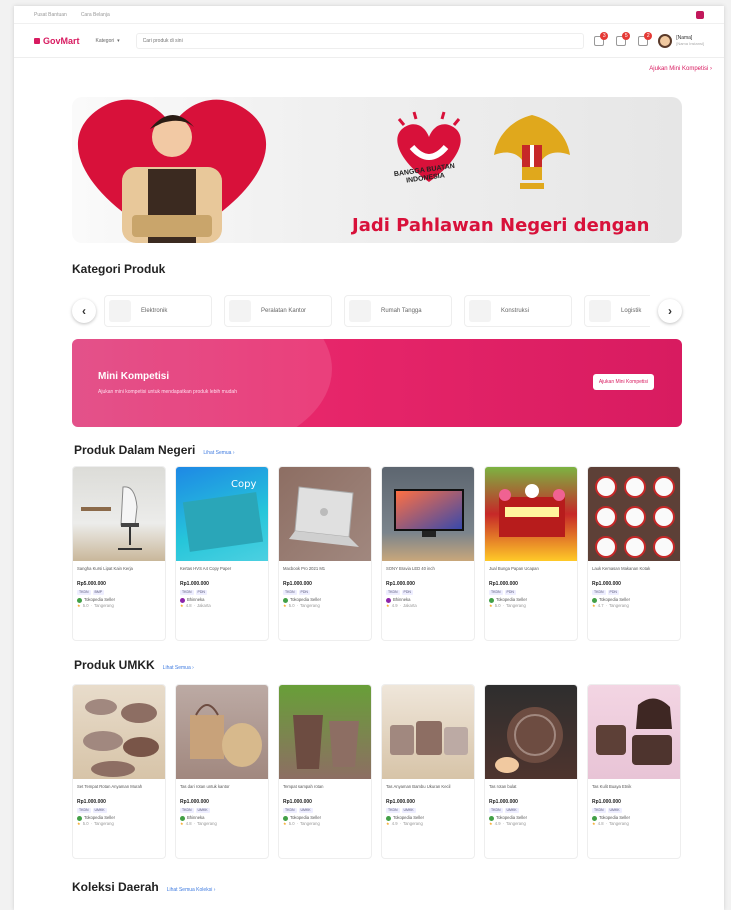 This screenshot has width=731, height=910. Describe the element at coordinates (205, 786) in the screenshot. I see `product-name: Tas dari rotan untuk kantor` at that location.